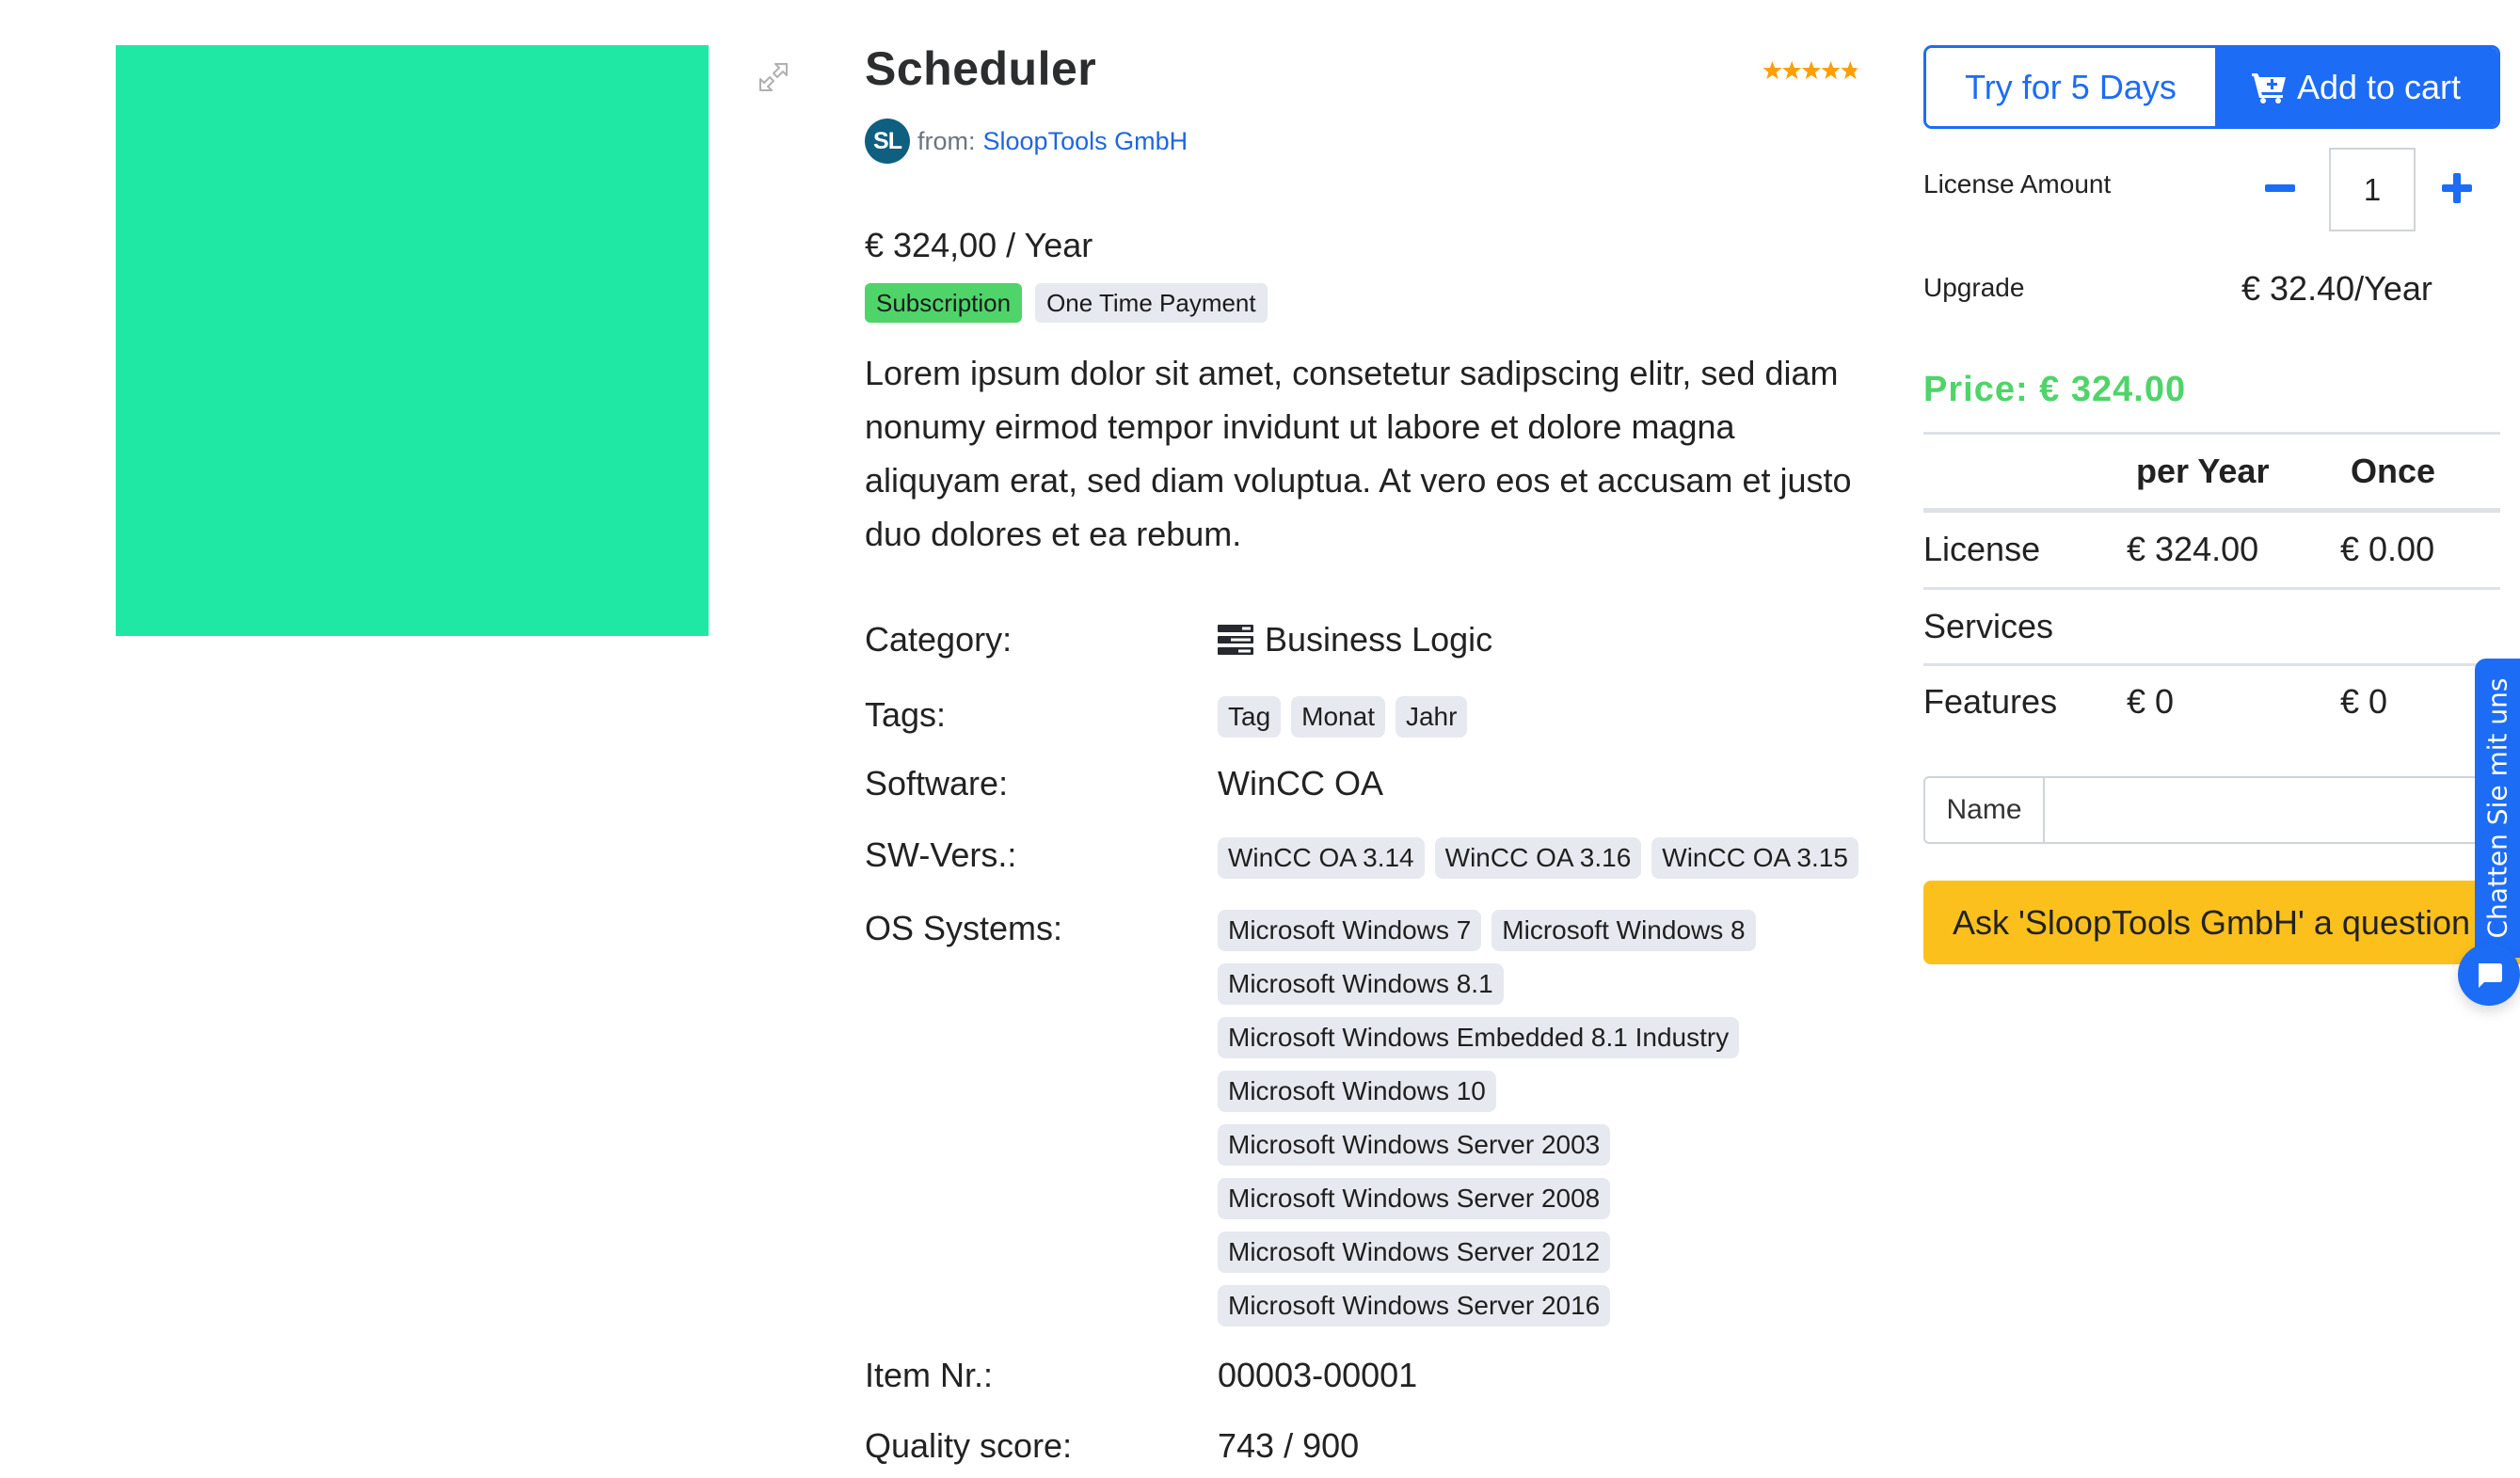 Image resolution: width=2520 pixels, height=1478 pixels. What do you see at coordinates (1754, 857) in the screenshot?
I see `sw-version-chip: WinCC OA 3.15` at bounding box center [1754, 857].